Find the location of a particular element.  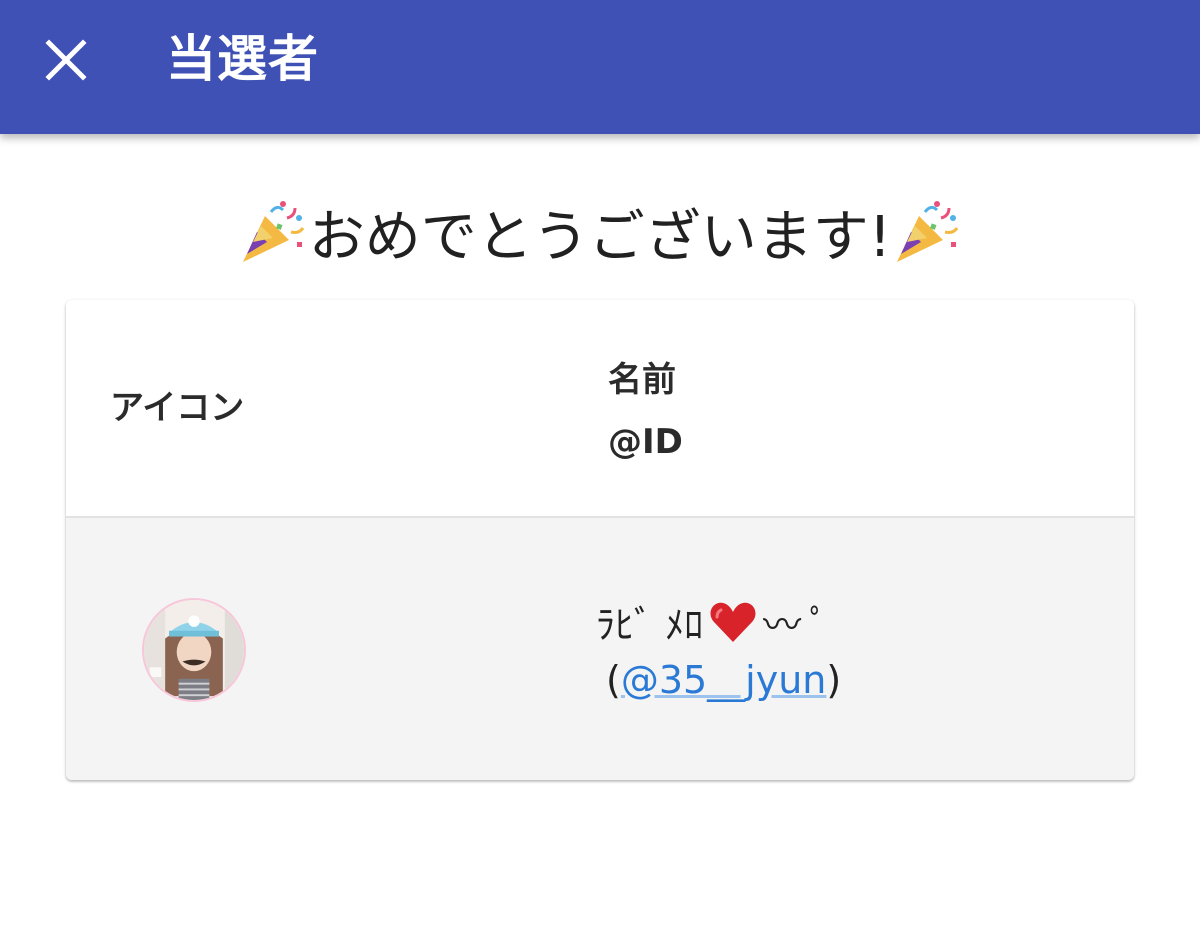

avatar is located at coordinates (194, 650).